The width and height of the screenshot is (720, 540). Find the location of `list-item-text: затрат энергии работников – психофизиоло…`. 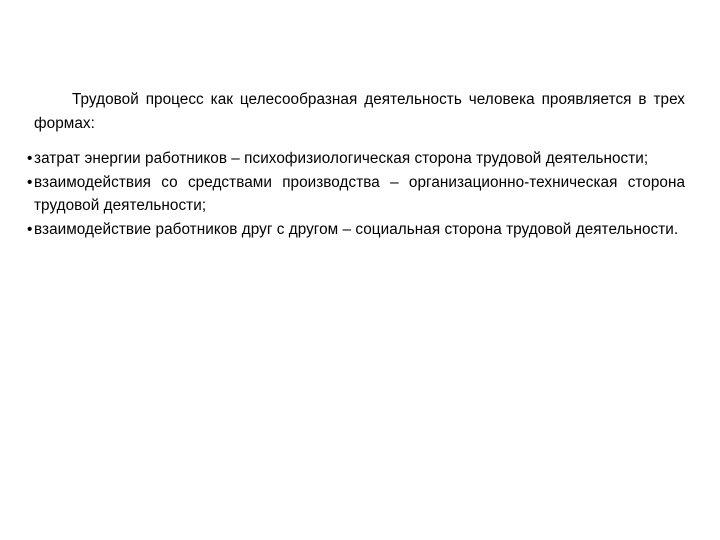

list-item-text: затрат энергии работников – психофизиоло… is located at coordinates (341, 158).